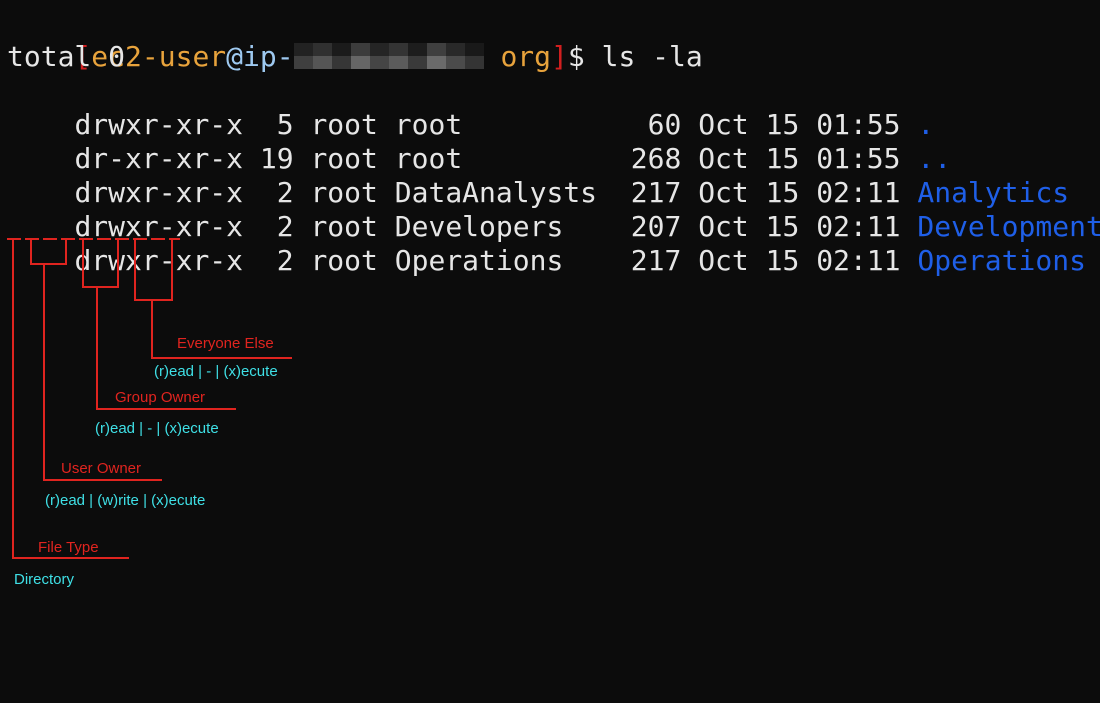 The image size is (1100, 703). What do you see at coordinates (160, 397) in the screenshot?
I see `group-owner-label: Group Owner` at bounding box center [160, 397].